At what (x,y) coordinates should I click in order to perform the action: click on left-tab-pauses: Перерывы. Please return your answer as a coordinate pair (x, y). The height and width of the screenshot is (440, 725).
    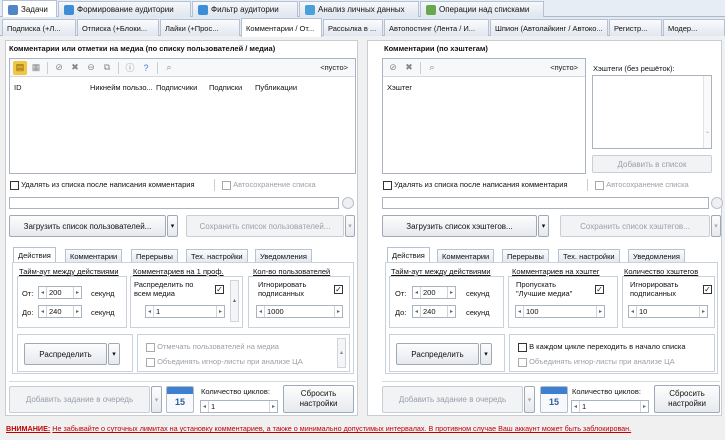
    Looking at the image, I should click on (154, 256).